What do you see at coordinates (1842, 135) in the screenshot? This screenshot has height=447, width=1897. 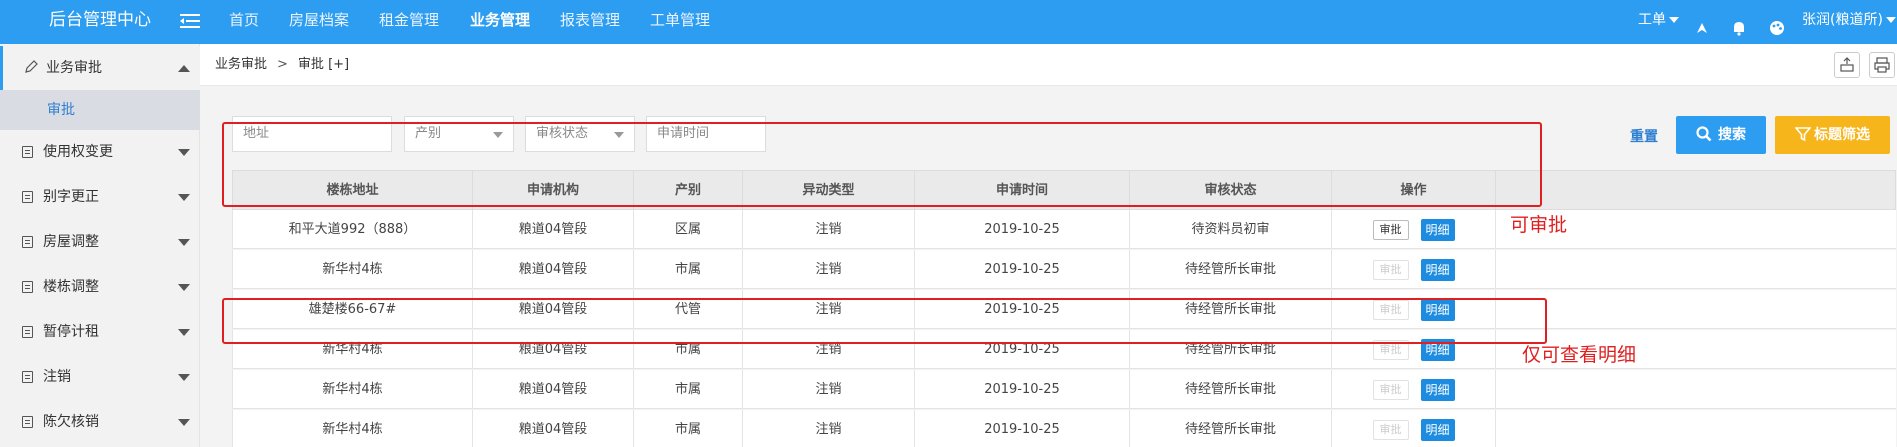 I see `filter-label: 标题筛选` at bounding box center [1842, 135].